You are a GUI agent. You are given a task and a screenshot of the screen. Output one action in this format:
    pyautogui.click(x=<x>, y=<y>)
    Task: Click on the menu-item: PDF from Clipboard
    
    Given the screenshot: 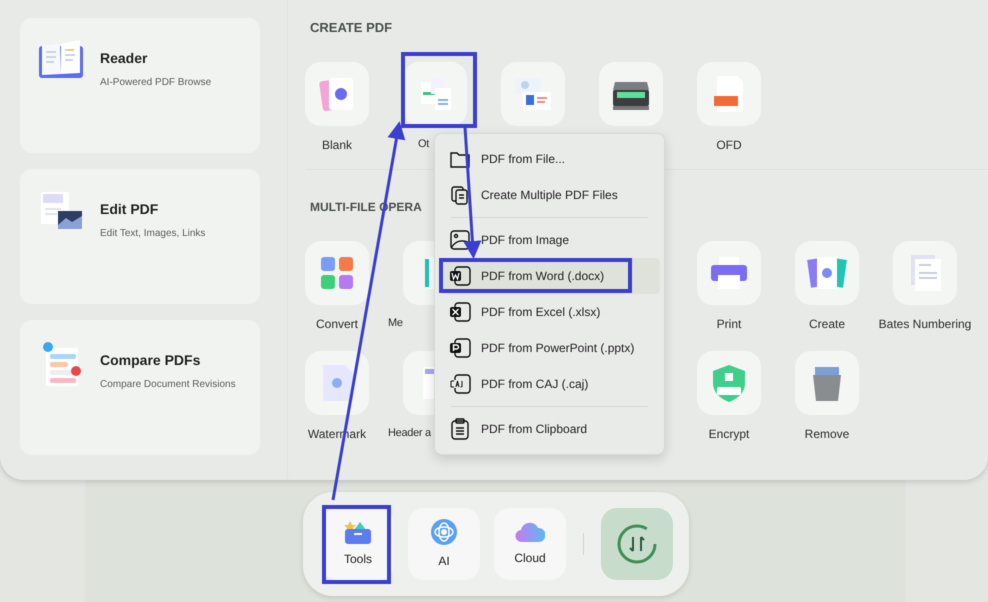 What is the action you would take?
    pyautogui.click(x=549, y=429)
    